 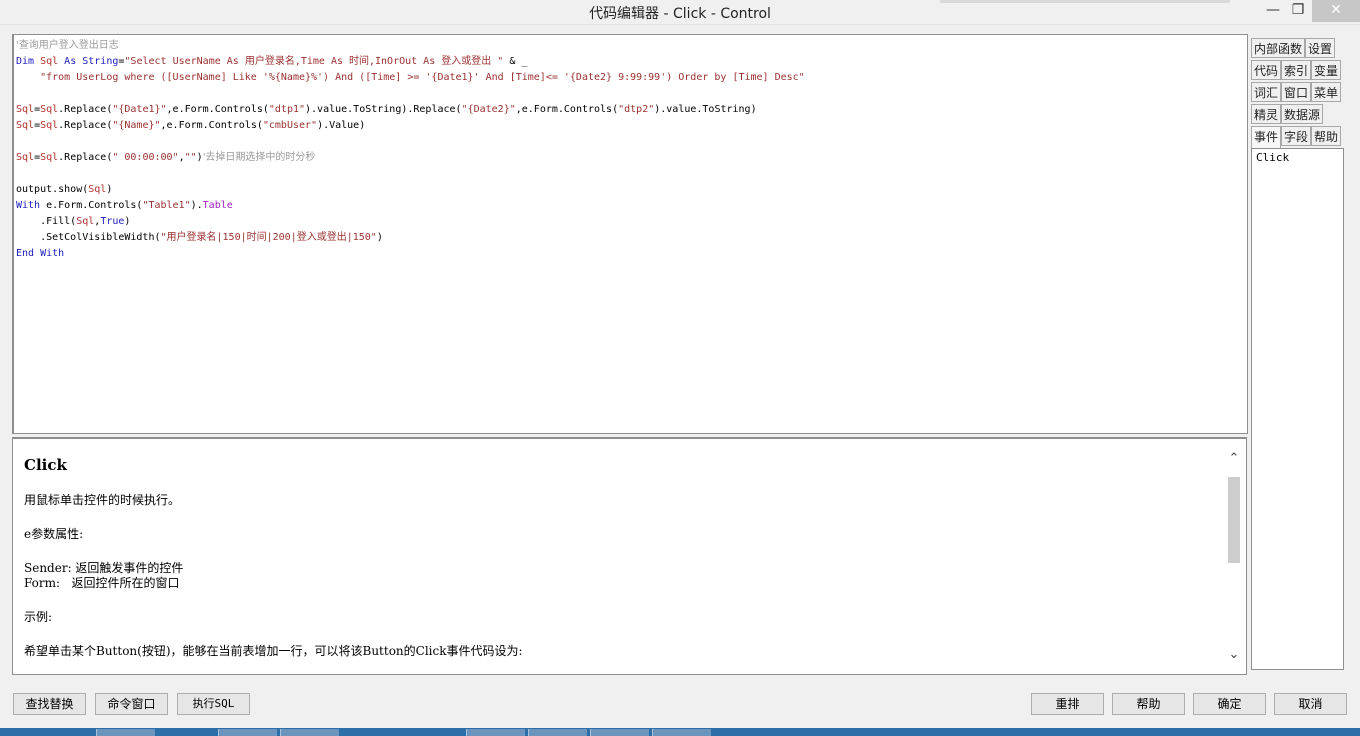 I want to click on event-list: Click, so click(x=1297, y=409).